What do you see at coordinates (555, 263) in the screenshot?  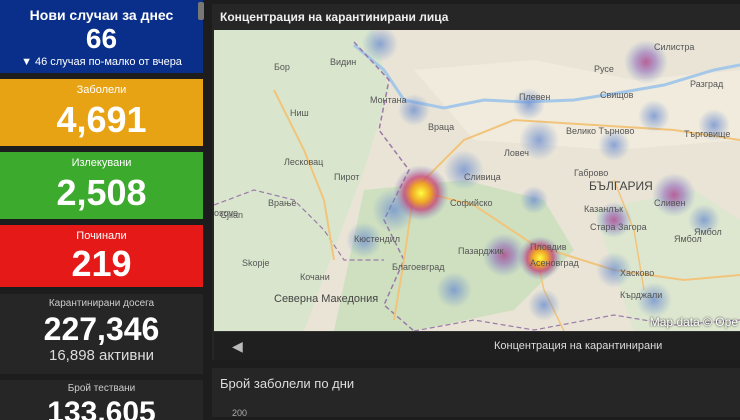 I see `map-label: Асеновград` at bounding box center [555, 263].